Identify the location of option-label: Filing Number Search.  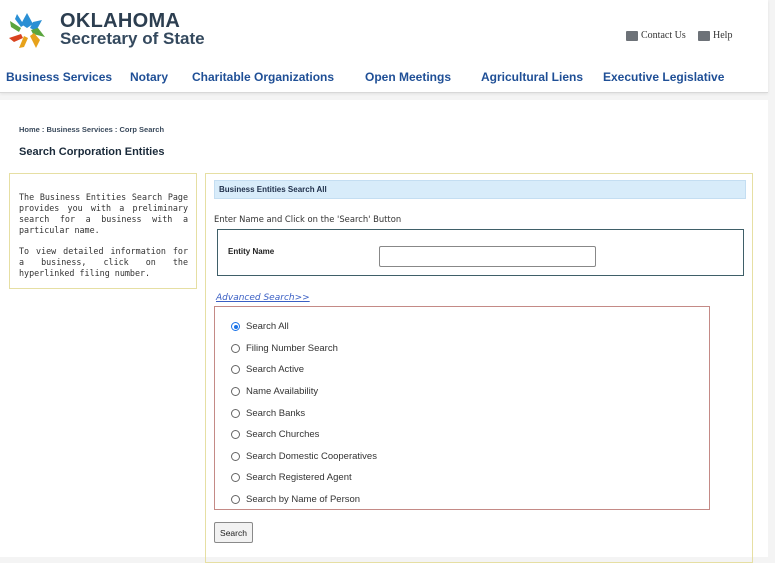
(292, 348).